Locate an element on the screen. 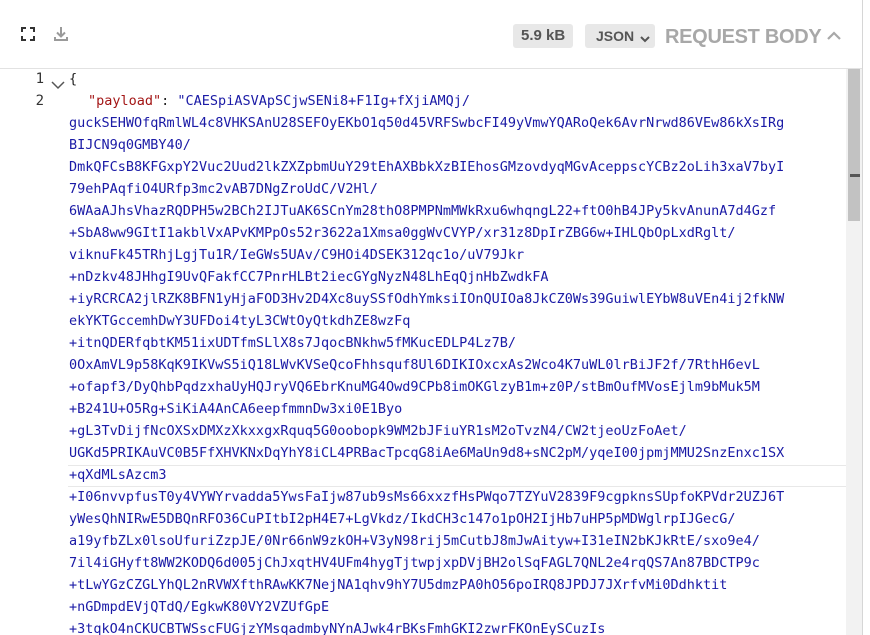 The width and height of the screenshot is (870, 635). open-brace: { is located at coordinates (73, 79).